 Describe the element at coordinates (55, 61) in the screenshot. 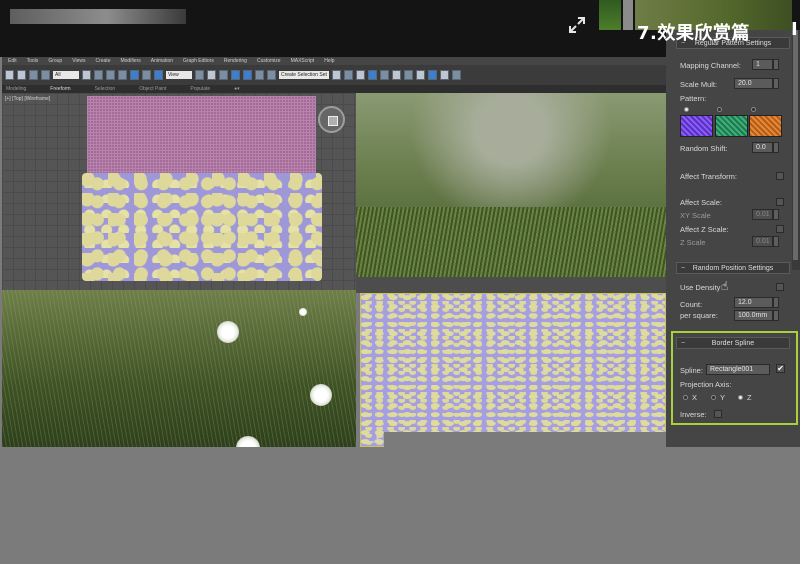

I see `menu-group: Group` at that location.